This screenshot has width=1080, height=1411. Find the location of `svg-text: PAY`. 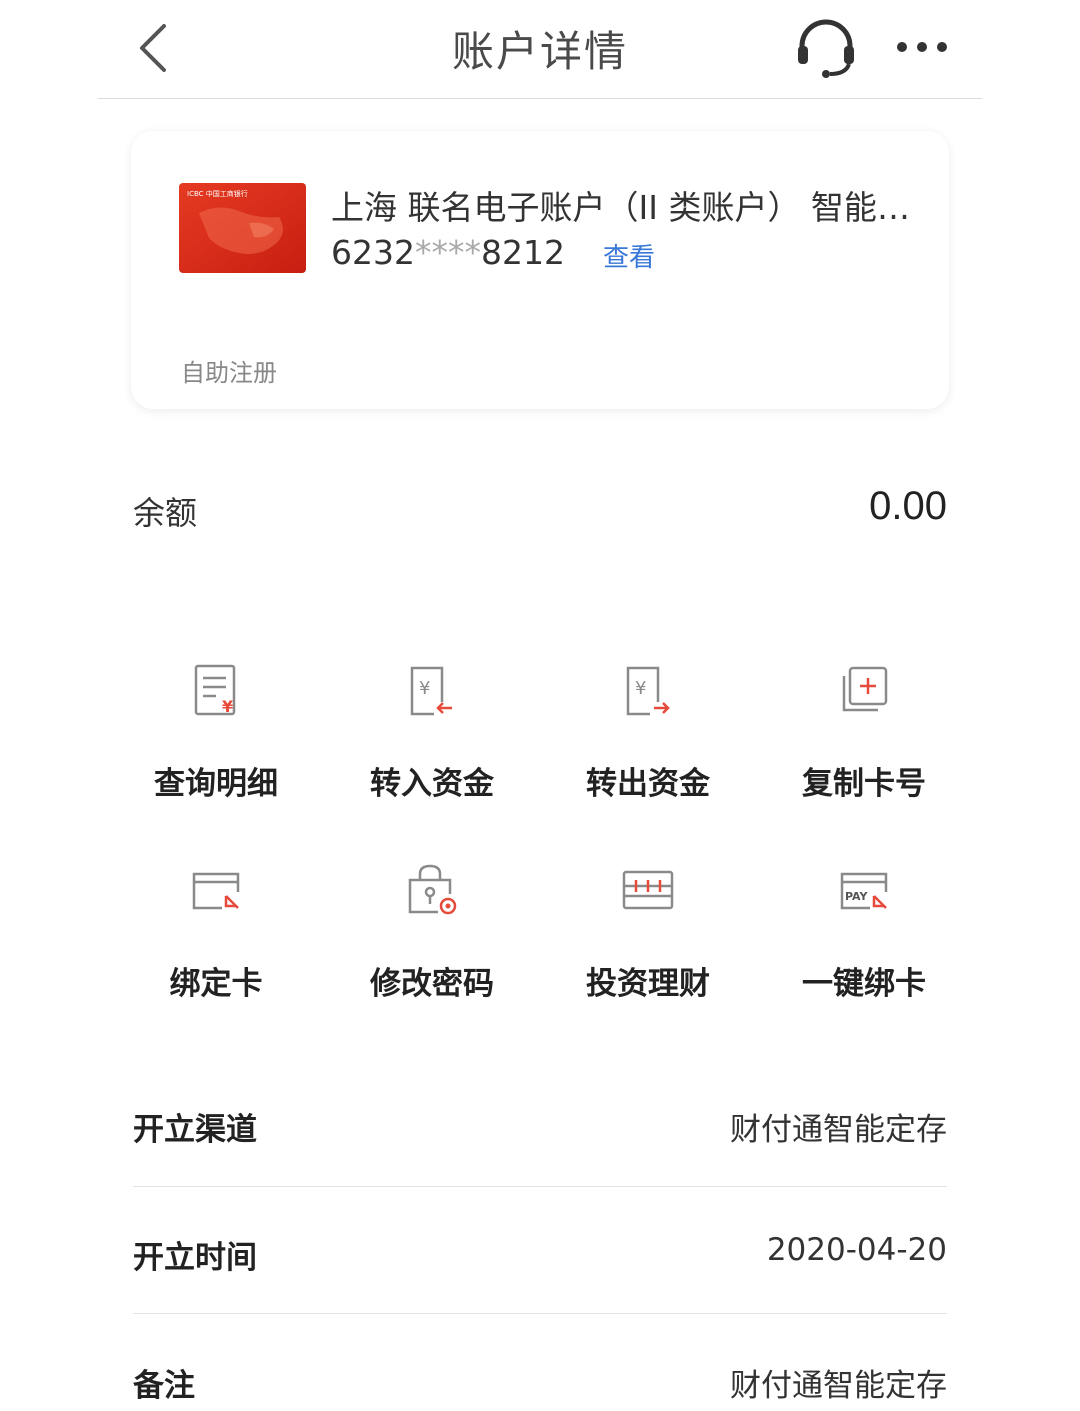

svg-text: PAY is located at coordinates (857, 896).